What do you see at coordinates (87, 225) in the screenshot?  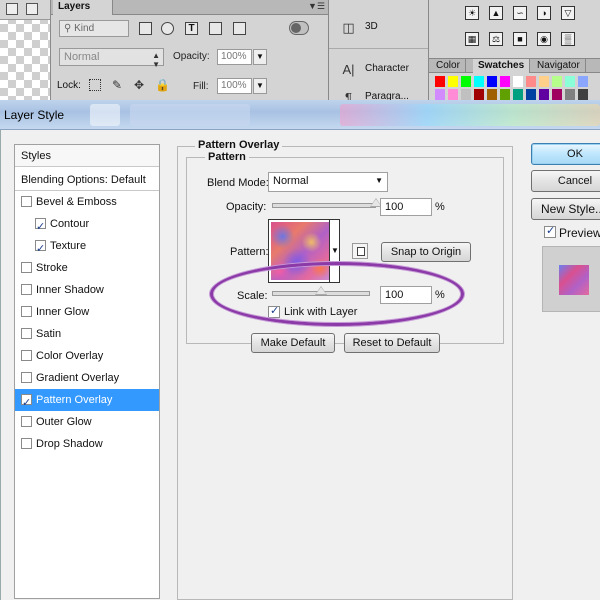 I see `style-item-contour: Contour` at bounding box center [87, 225].